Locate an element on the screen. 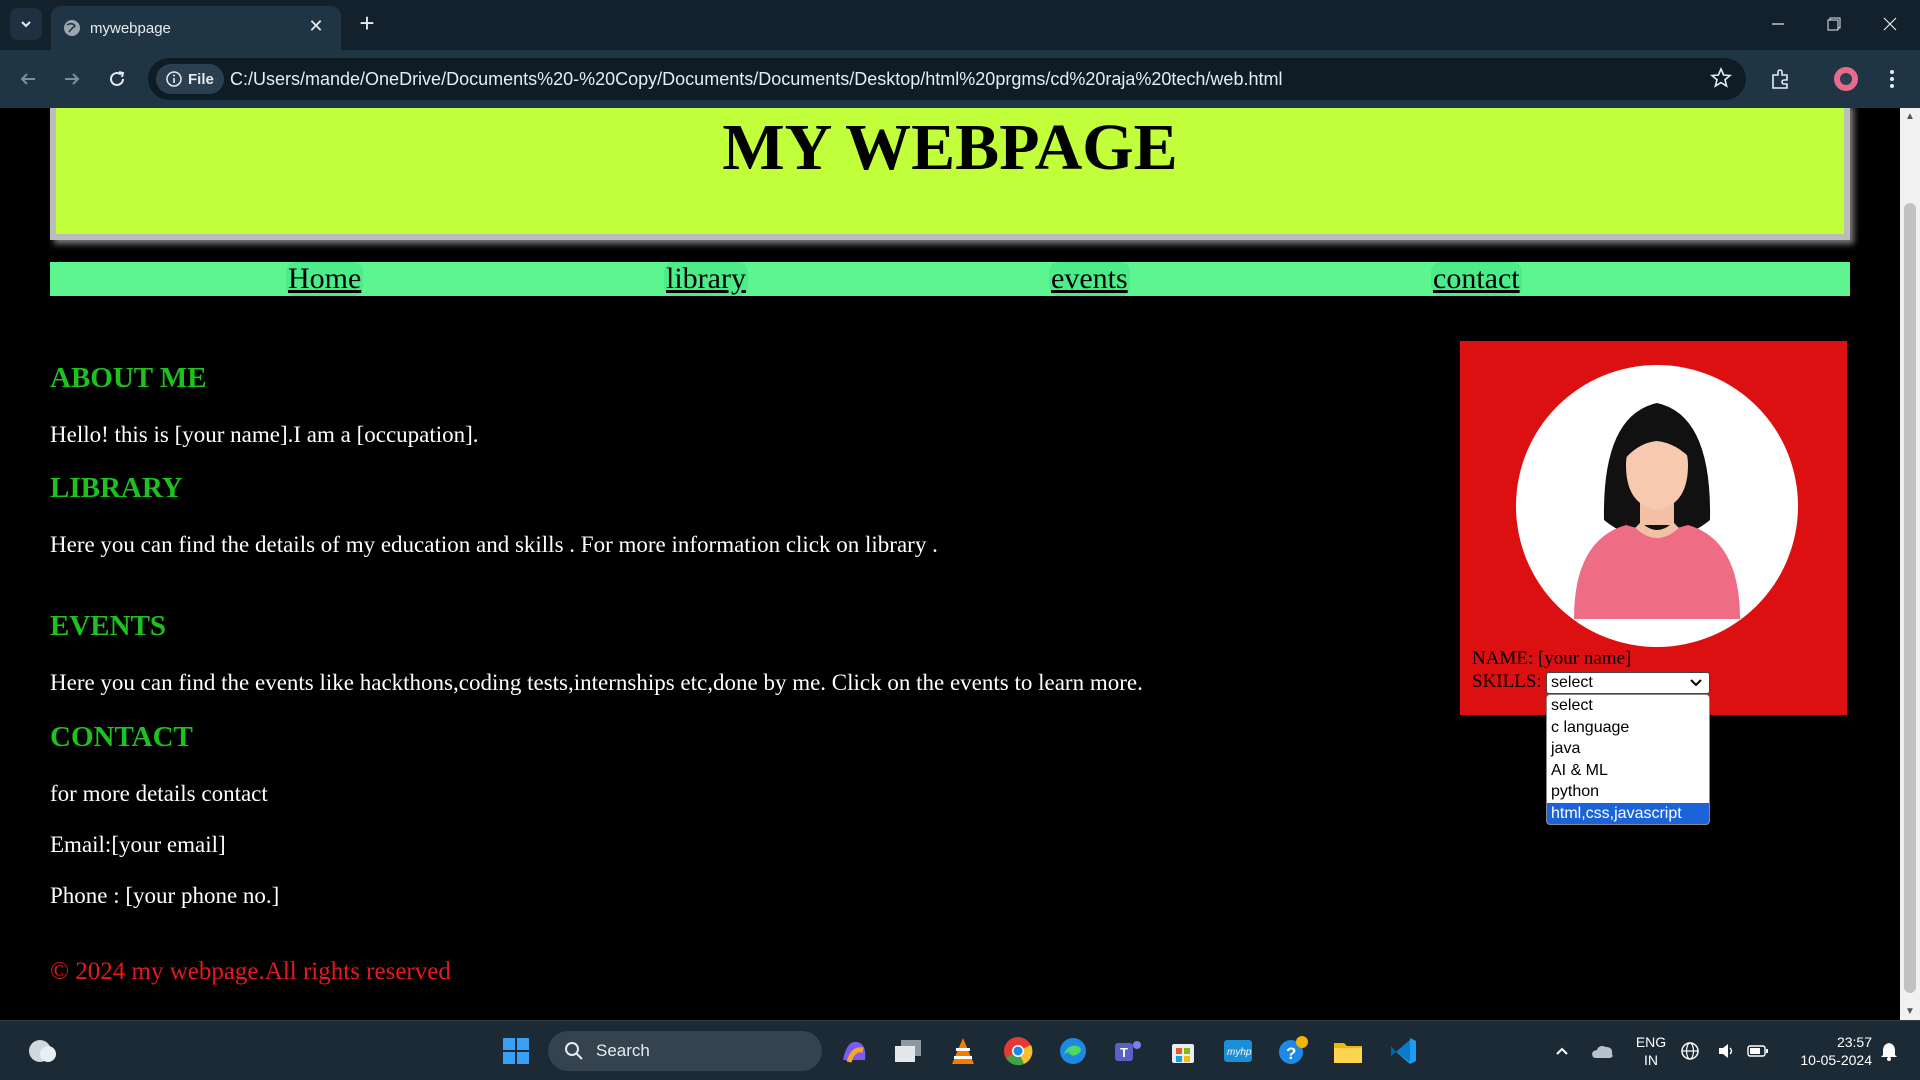 This screenshot has width=1920, height=1080. taskbar: Search T myhp ? ENG IN 23:57 10-05-2024 is located at coordinates (960, 1050).